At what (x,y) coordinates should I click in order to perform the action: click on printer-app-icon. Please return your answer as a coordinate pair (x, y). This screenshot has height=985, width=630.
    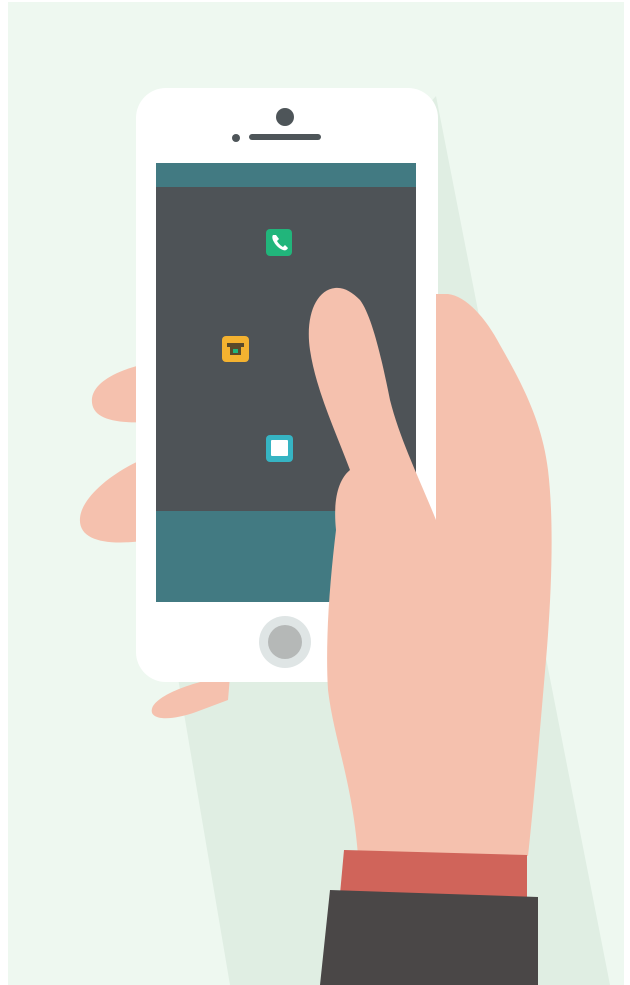
    Looking at the image, I should click on (235, 349).